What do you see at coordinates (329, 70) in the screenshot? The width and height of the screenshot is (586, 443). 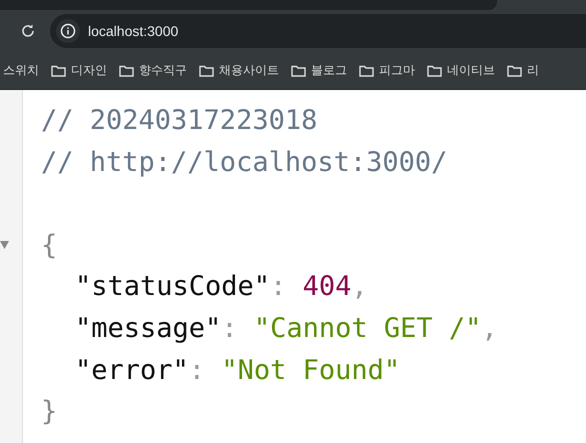 I see `bookmark-link: 블로그` at bounding box center [329, 70].